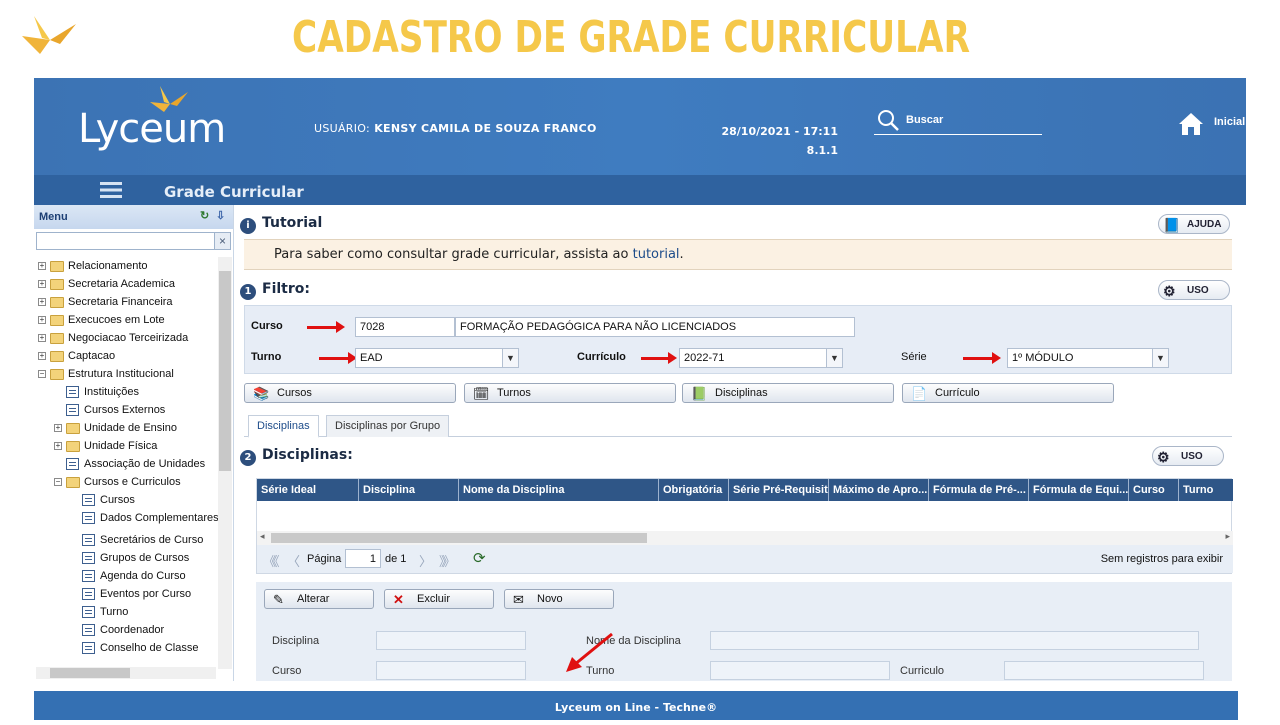 Image resolution: width=1280 pixels, height=725 pixels. Describe the element at coordinates (570, 393) in the screenshot. I see `turnos-button: 🗓 Turnos` at that location.